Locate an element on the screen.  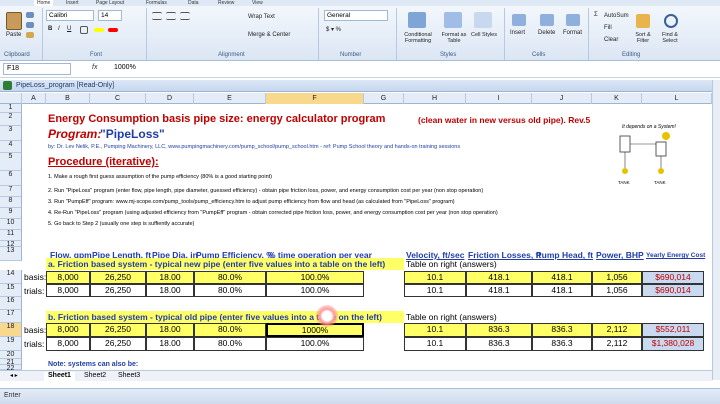
number-format-select: General is located at coordinates (356, 15).